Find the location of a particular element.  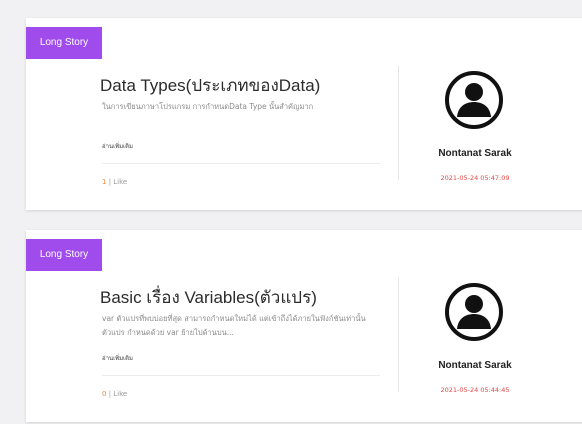

post-title: Basic เรื่อง Variables(ตัวแปร) is located at coordinates (208, 297).